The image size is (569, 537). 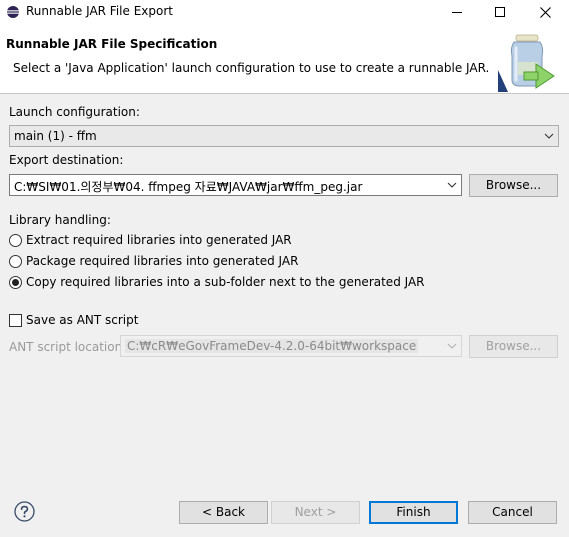 I want to click on close-button, so click(x=545, y=12).